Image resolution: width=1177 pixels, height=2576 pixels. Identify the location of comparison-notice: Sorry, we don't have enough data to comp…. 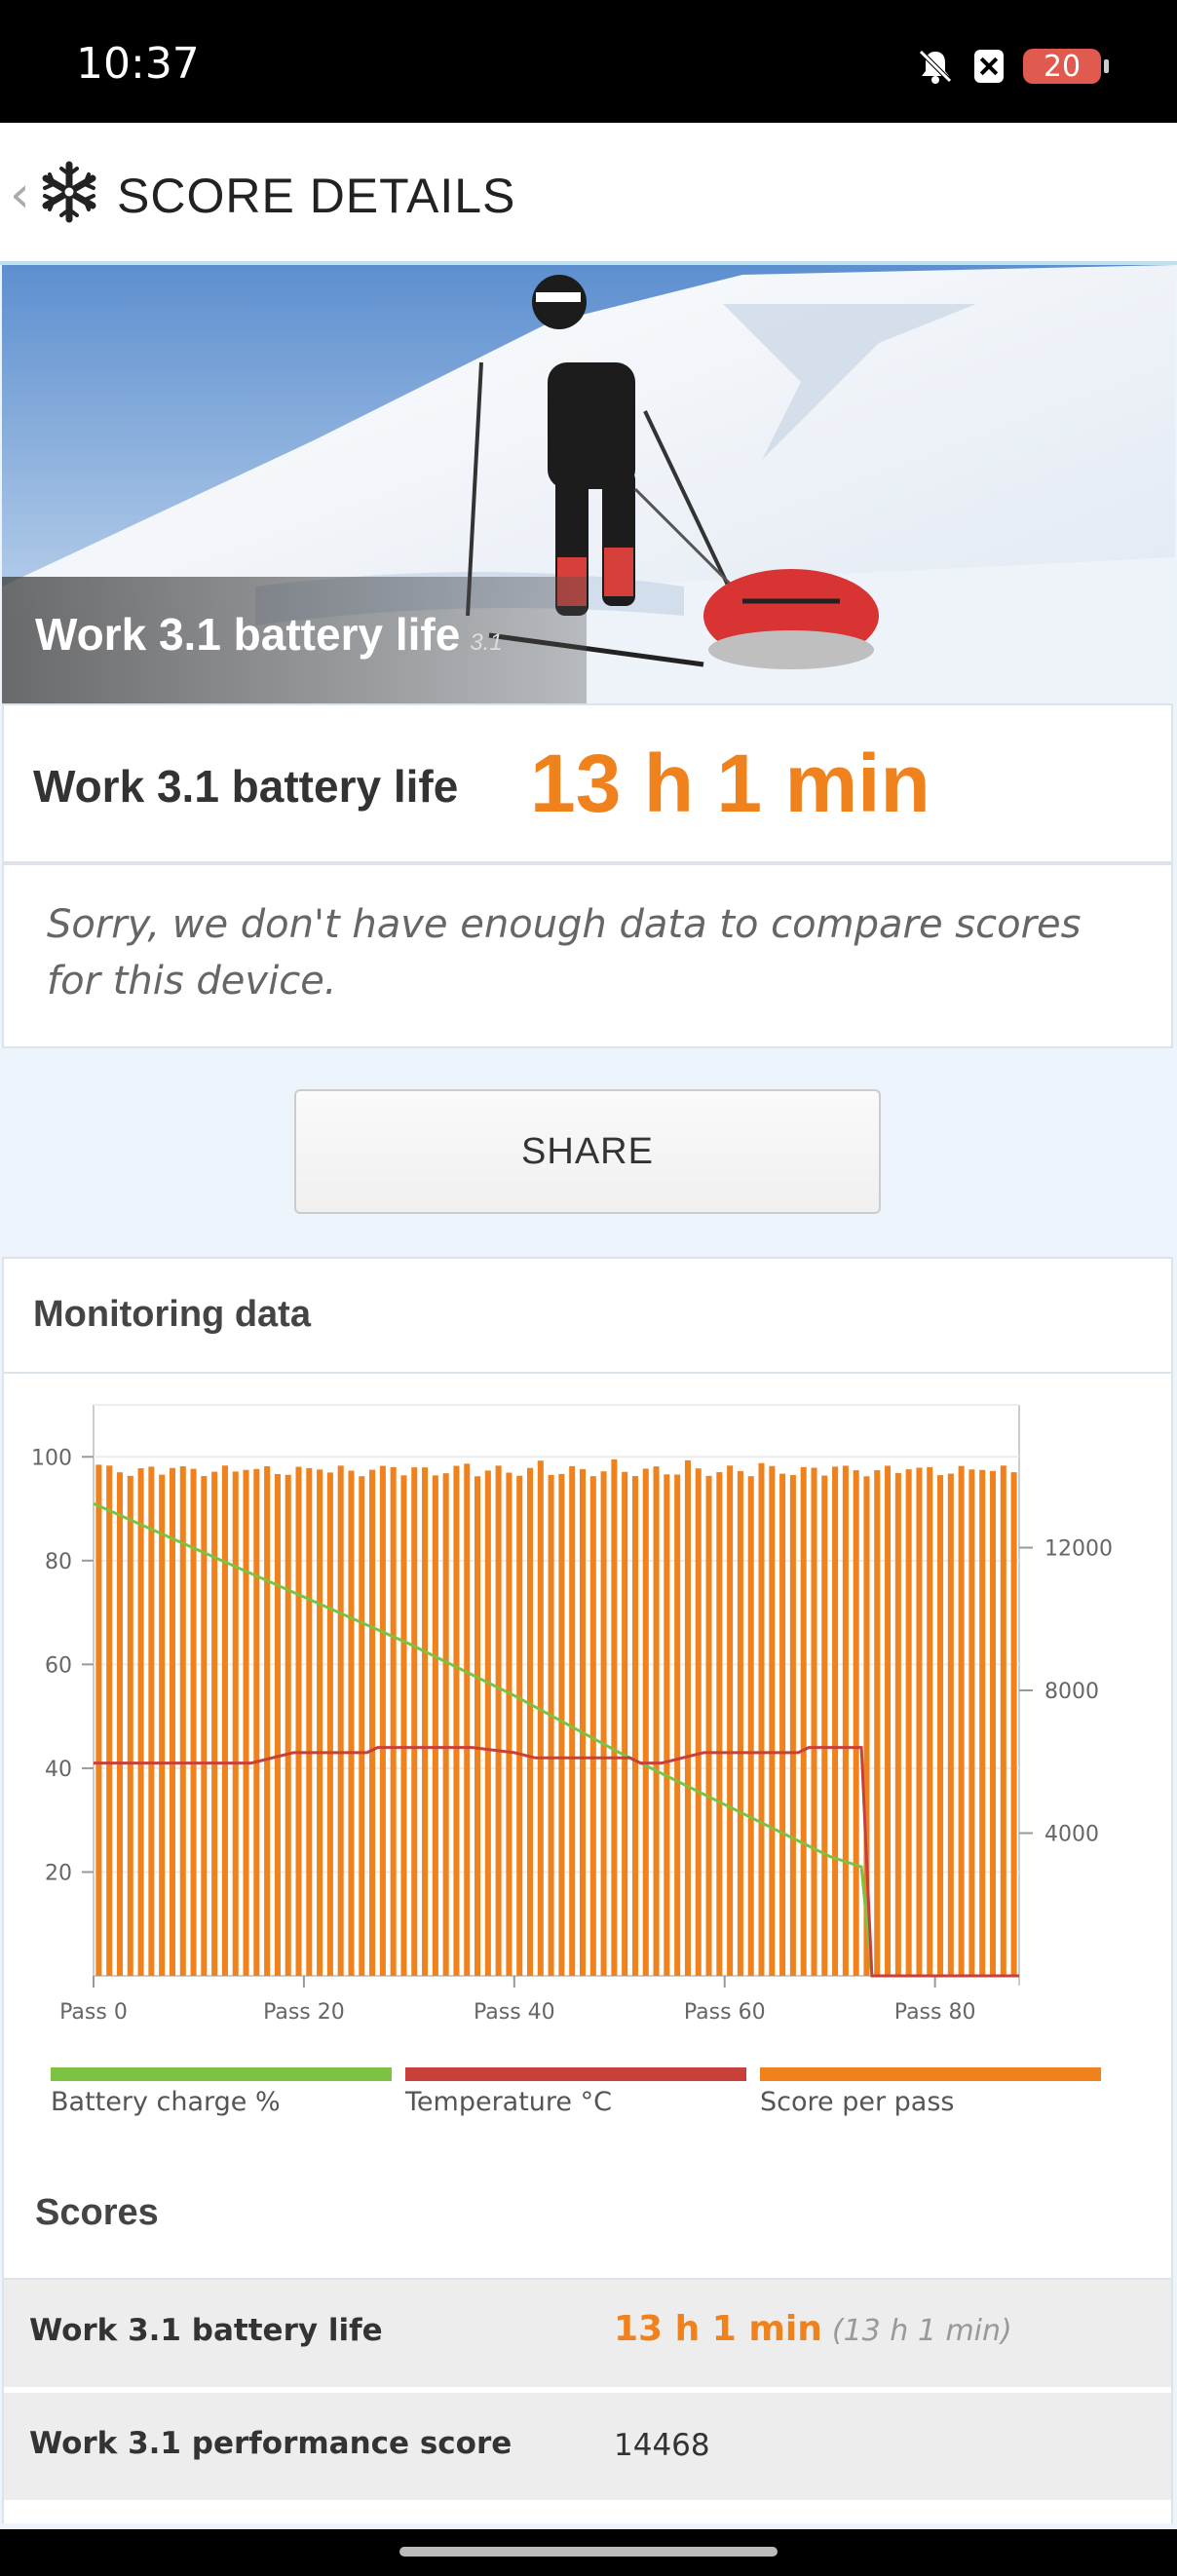
(564, 953).